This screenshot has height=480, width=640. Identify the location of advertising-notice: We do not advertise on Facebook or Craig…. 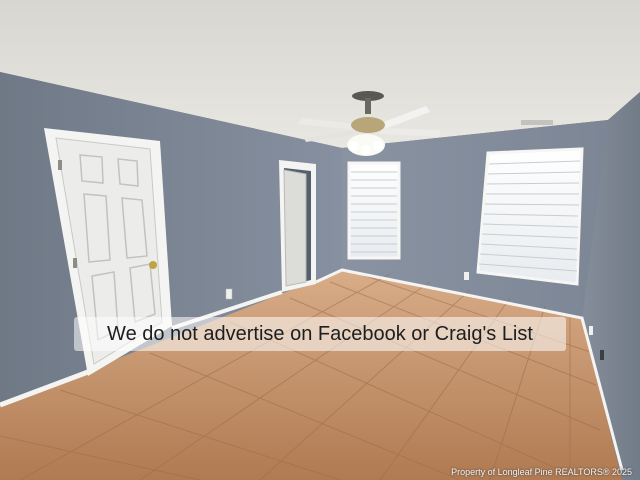
(320, 334).